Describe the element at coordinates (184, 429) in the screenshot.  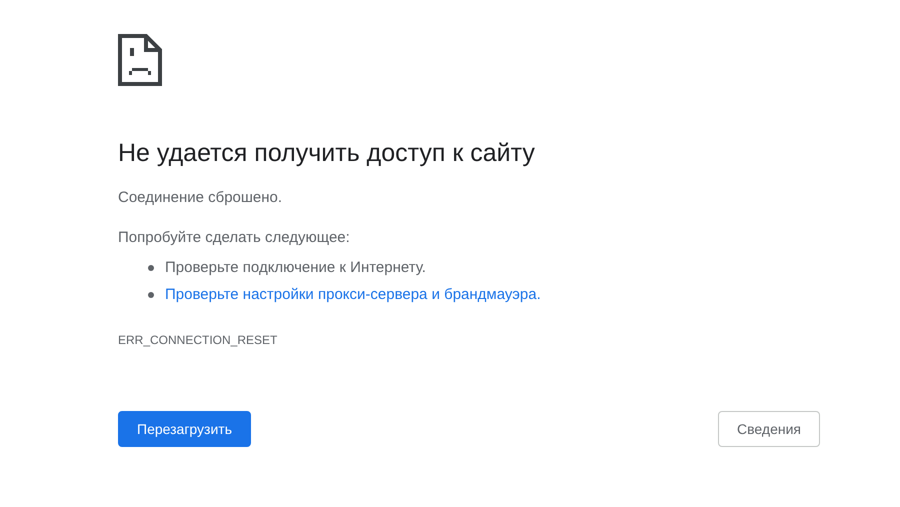
I see `reload-button: Перезагрузить` at that location.